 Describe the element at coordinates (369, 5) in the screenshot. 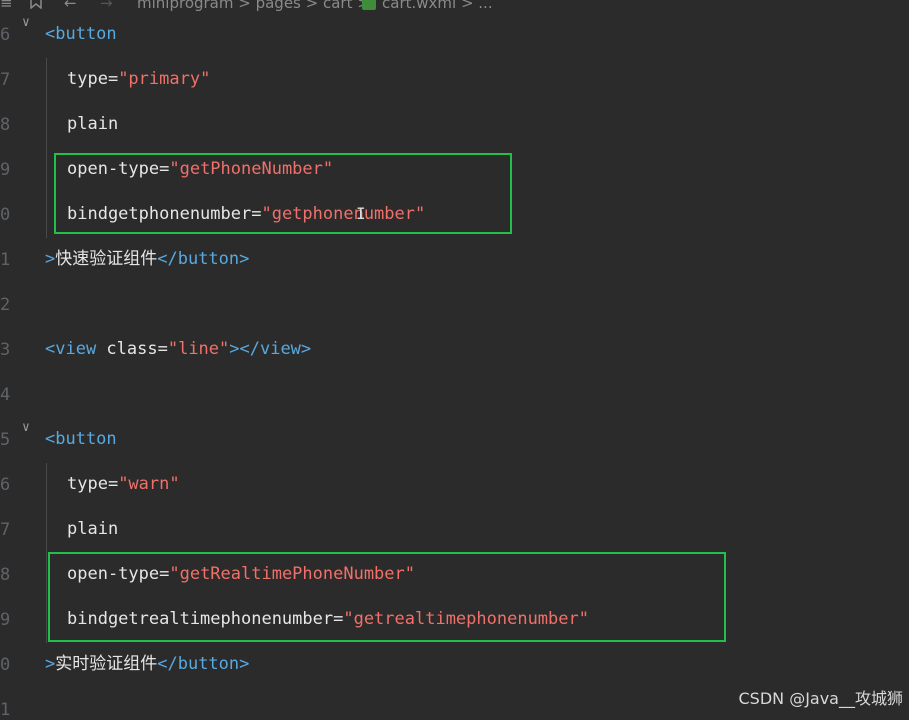

I see `wxml-file-icon` at that location.